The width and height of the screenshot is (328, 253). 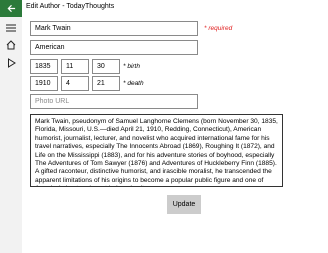 What do you see at coordinates (114, 101) in the screenshot?
I see `photo-url-field: Photo URL` at bounding box center [114, 101].